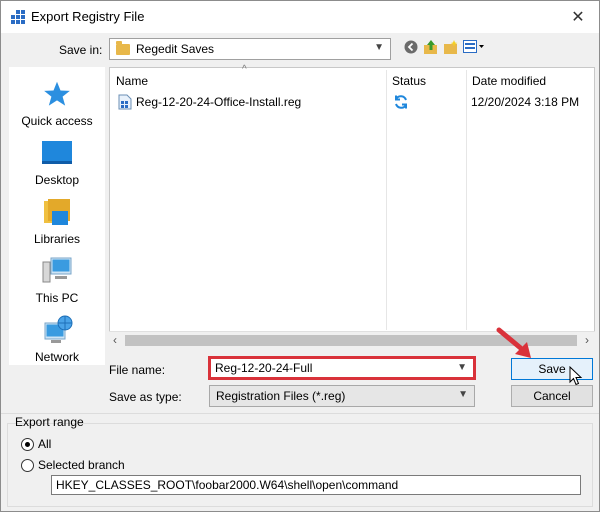 Image resolution: width=600 pixels, height=512 pixels. What do you see at coordinates (57, 93) in the screenshot?
I see `star-icon` at bounding box center [57, 93].